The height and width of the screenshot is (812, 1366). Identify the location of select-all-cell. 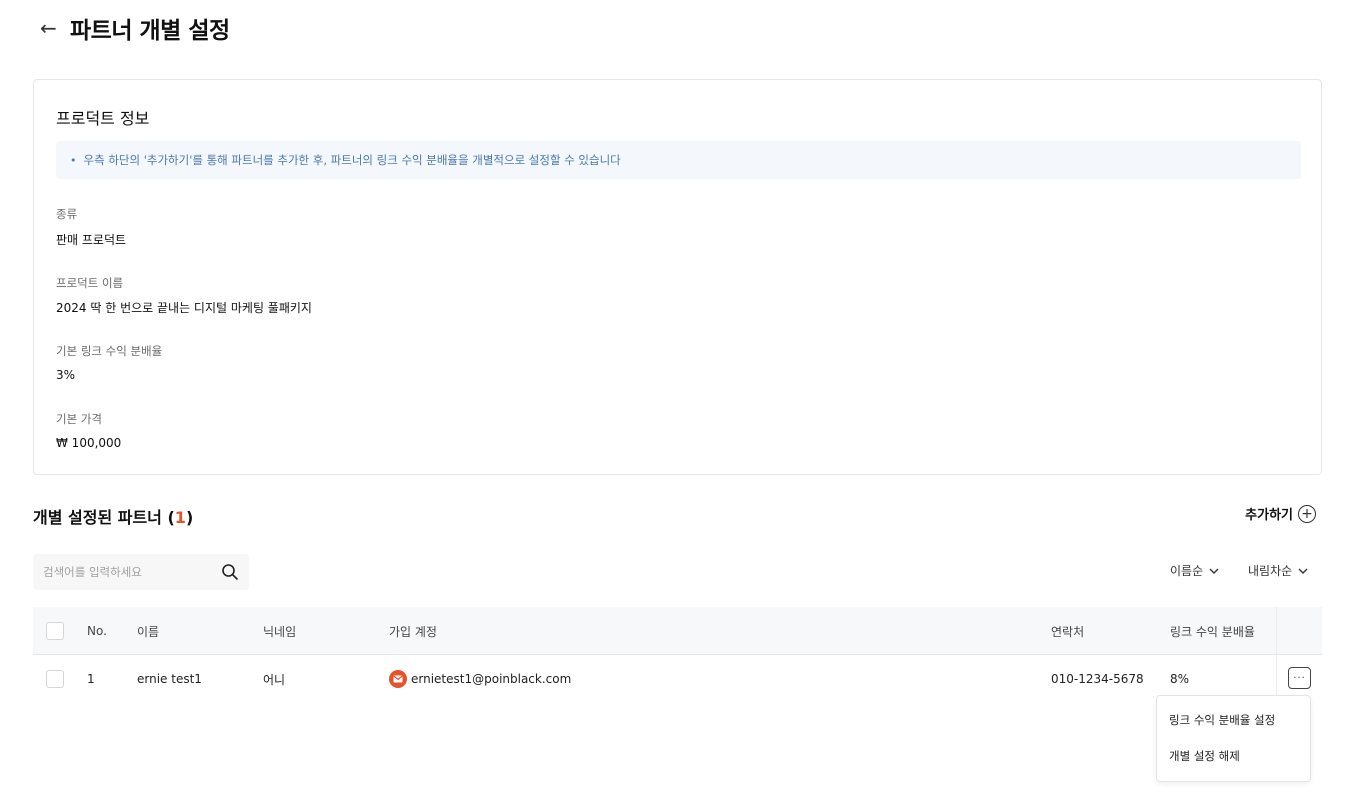
(55, 631).